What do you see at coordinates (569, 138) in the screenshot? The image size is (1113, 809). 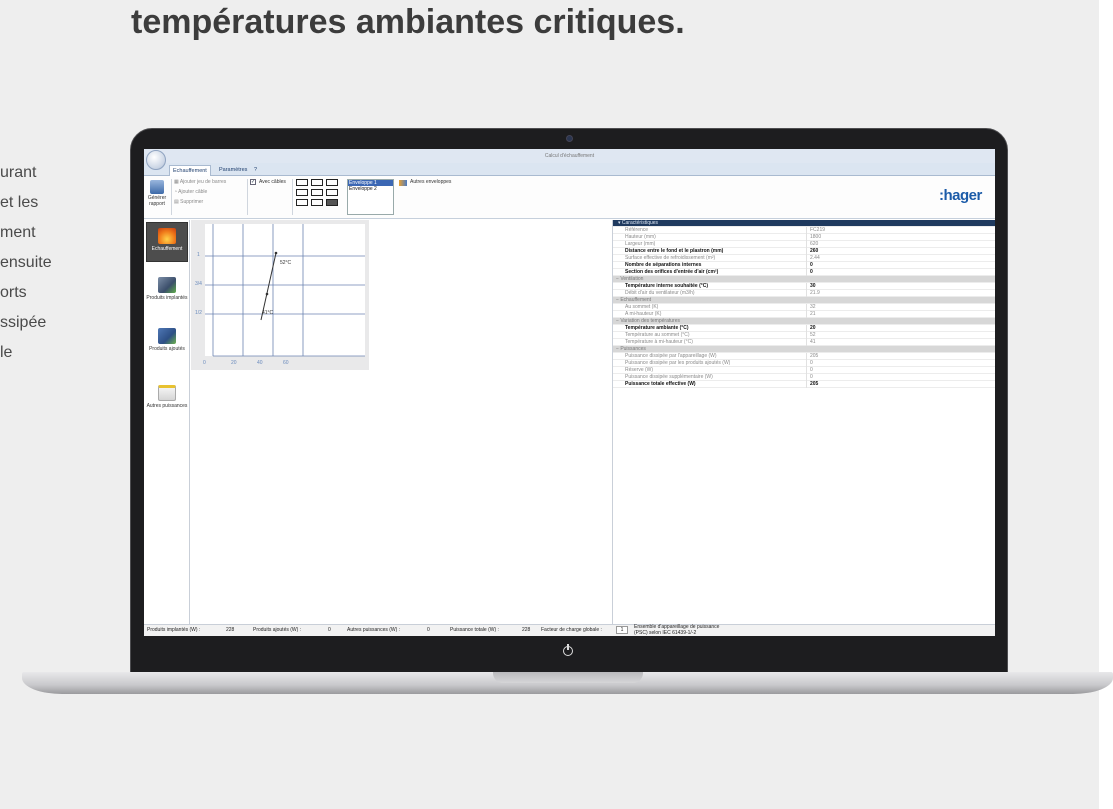 I see `camera-icon` at bounding box center [569, 138].